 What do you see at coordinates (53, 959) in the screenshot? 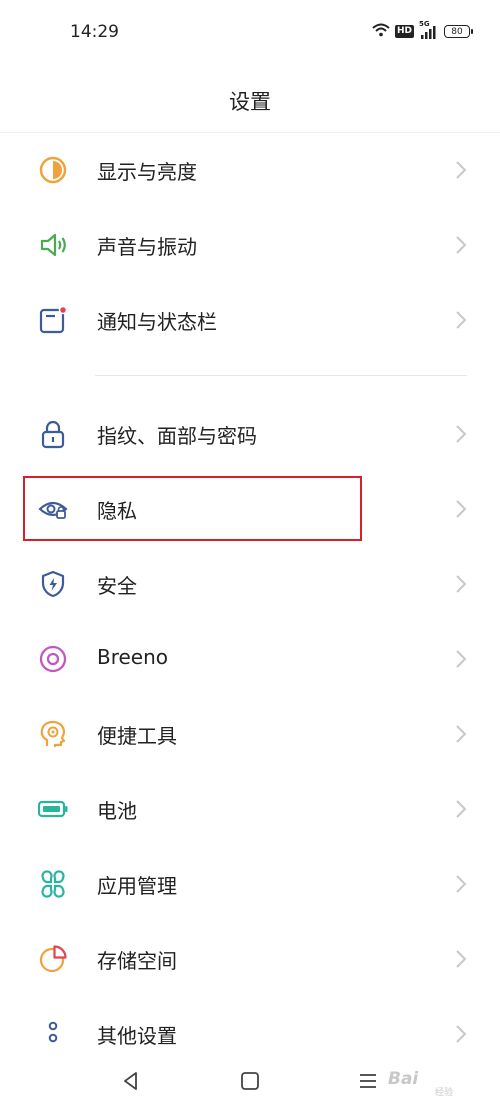
I see `storage-pie-icon` at bounding box center [53, 959].